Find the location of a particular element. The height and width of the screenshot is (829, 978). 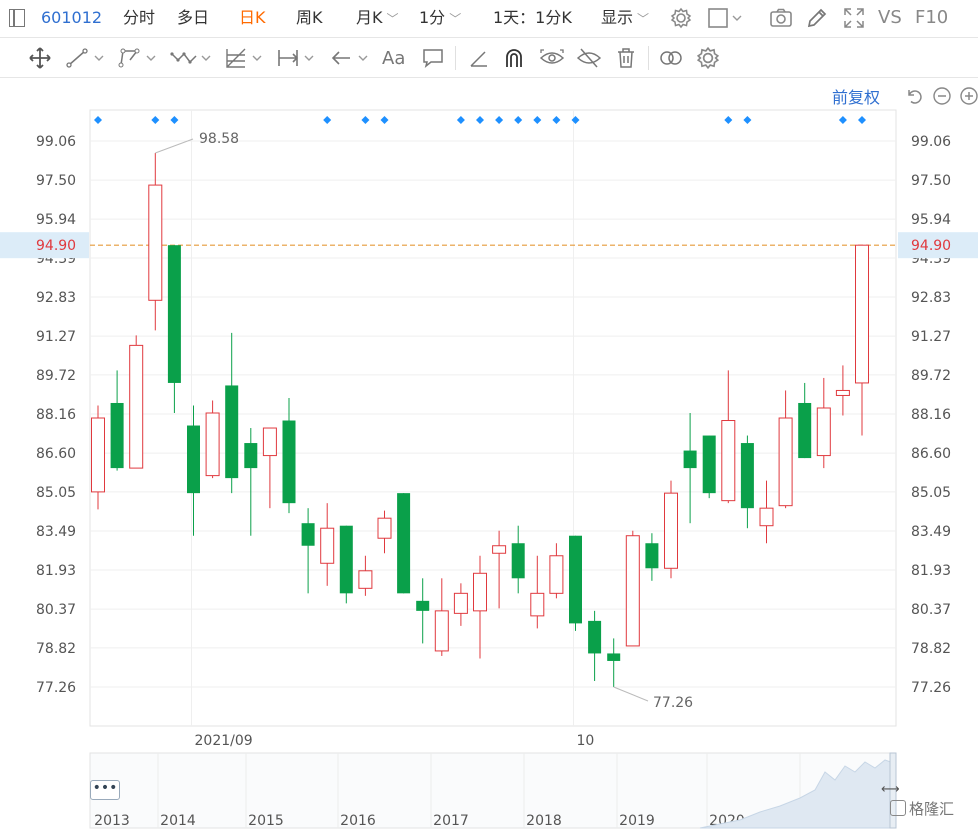

y-tick-label-right: 88.16 is located at coordinates (931, 415).